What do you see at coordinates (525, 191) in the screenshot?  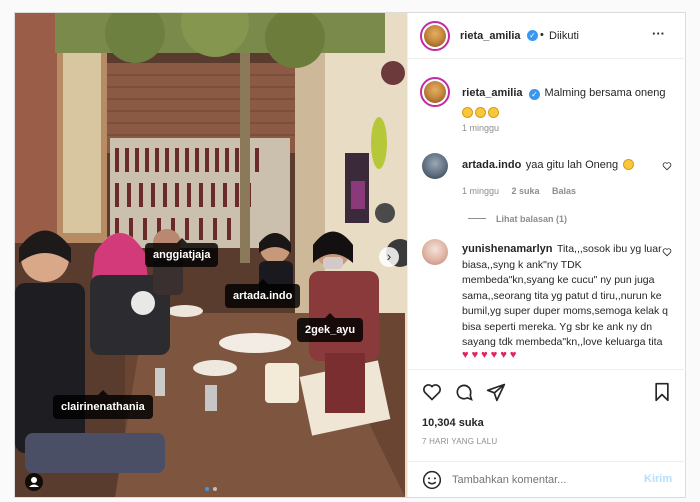 I see `comment-likes: 2 suka` at bounding box center [525, 191].